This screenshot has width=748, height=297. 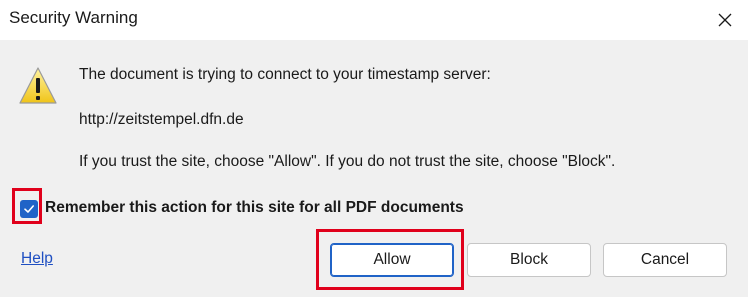 I want to click on checkmark-icon, so click(x=29, y=209).